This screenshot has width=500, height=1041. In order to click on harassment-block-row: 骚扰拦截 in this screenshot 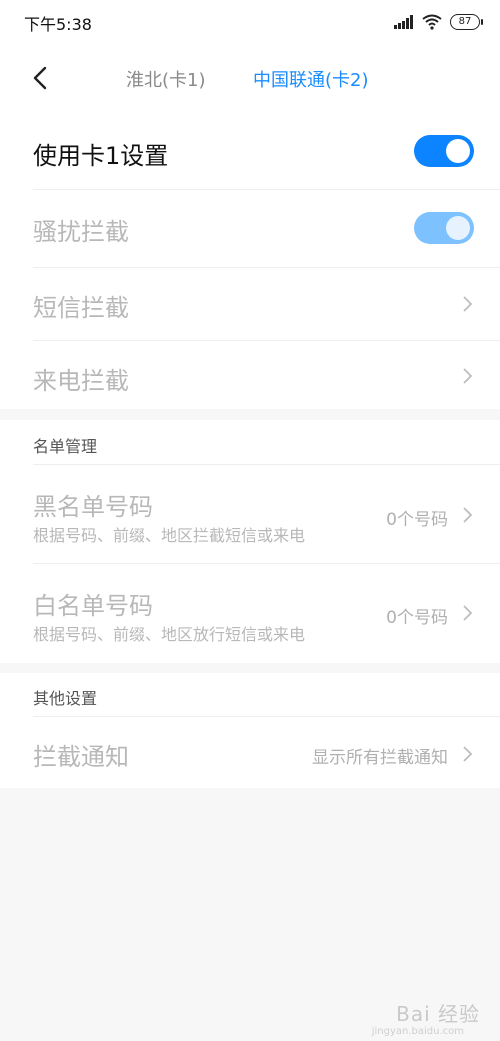, I will do `click(250, 228)`.